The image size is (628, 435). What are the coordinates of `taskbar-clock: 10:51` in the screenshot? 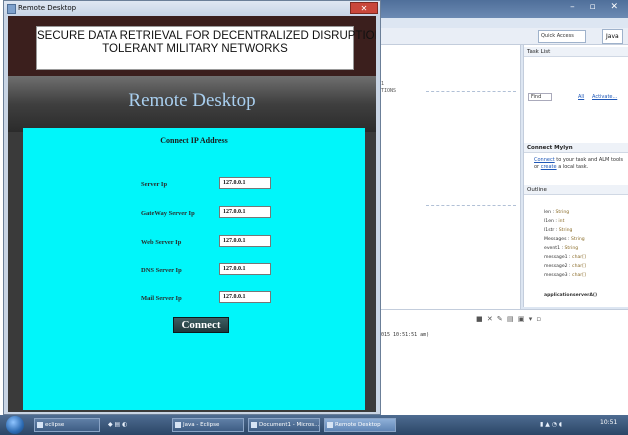 It's located at (608, 422).